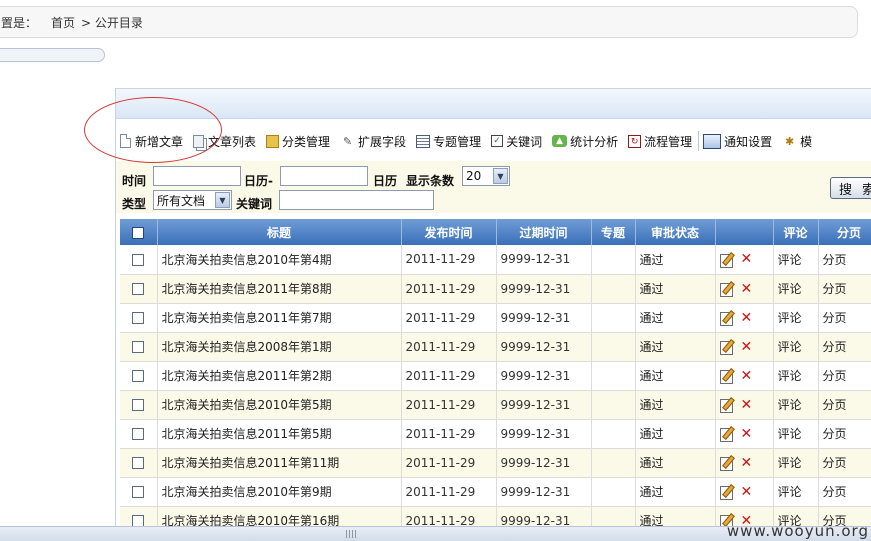 This screenshot has height=541, width=871. I want to click on toolbar-template: ✱ 模, so click(797, 141).